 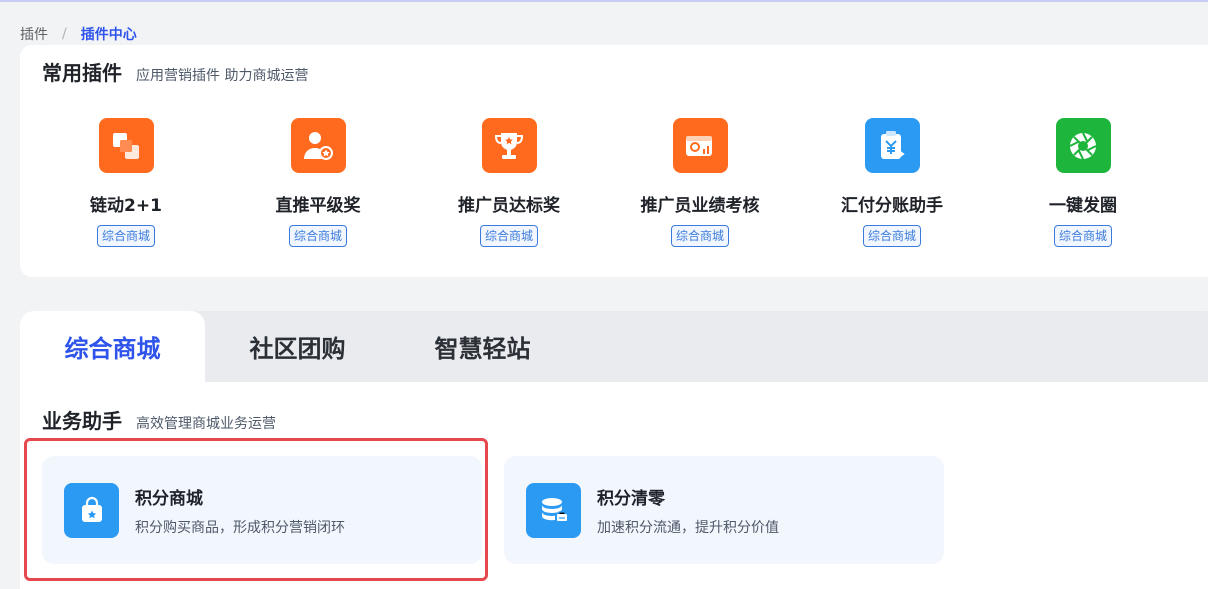 I want to click on plugin-name: 一键发圈, so click(x=1083, y=206).